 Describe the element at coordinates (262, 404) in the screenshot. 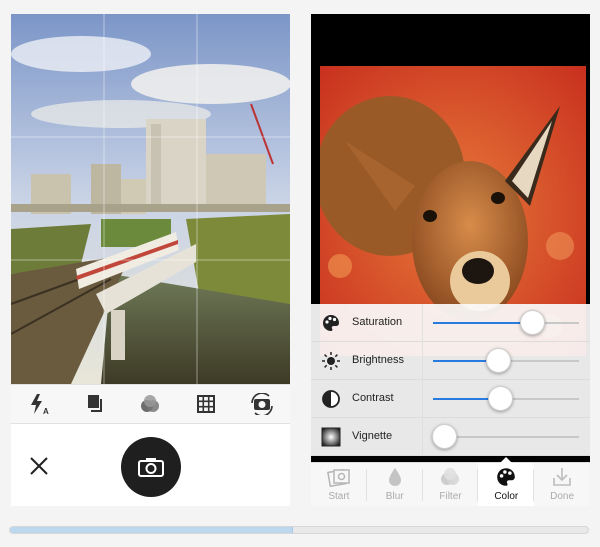

I see `switch-camera-icon` at that location.